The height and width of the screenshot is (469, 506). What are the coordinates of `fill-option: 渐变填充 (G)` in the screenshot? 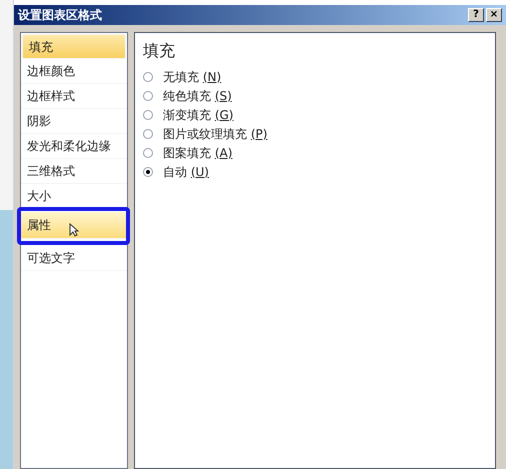 It's located at (315, 114).